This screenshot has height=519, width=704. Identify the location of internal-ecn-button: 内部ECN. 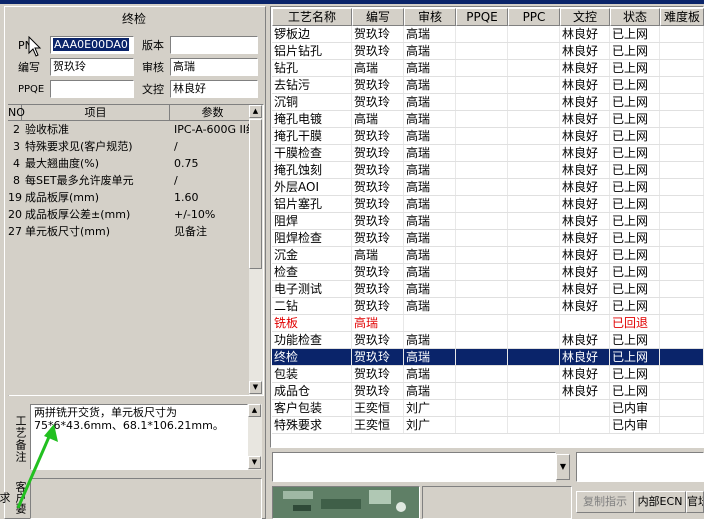
(660, 502).